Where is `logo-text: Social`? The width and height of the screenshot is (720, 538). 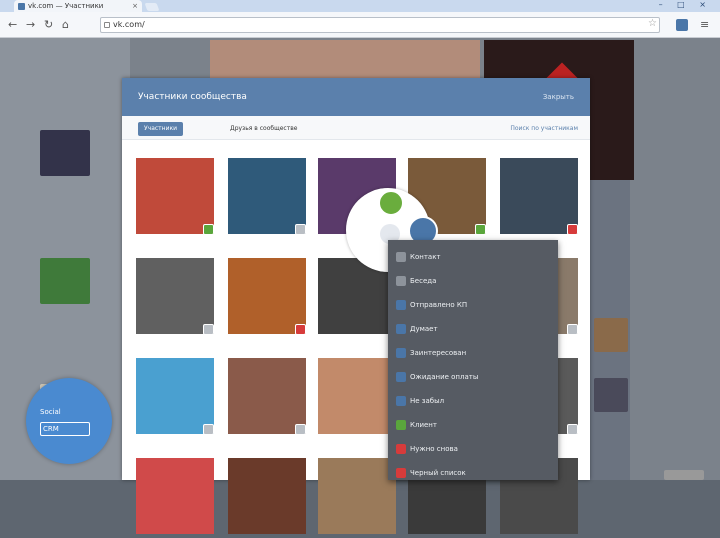
logo-text: Social is located at coordinates (50, 412).